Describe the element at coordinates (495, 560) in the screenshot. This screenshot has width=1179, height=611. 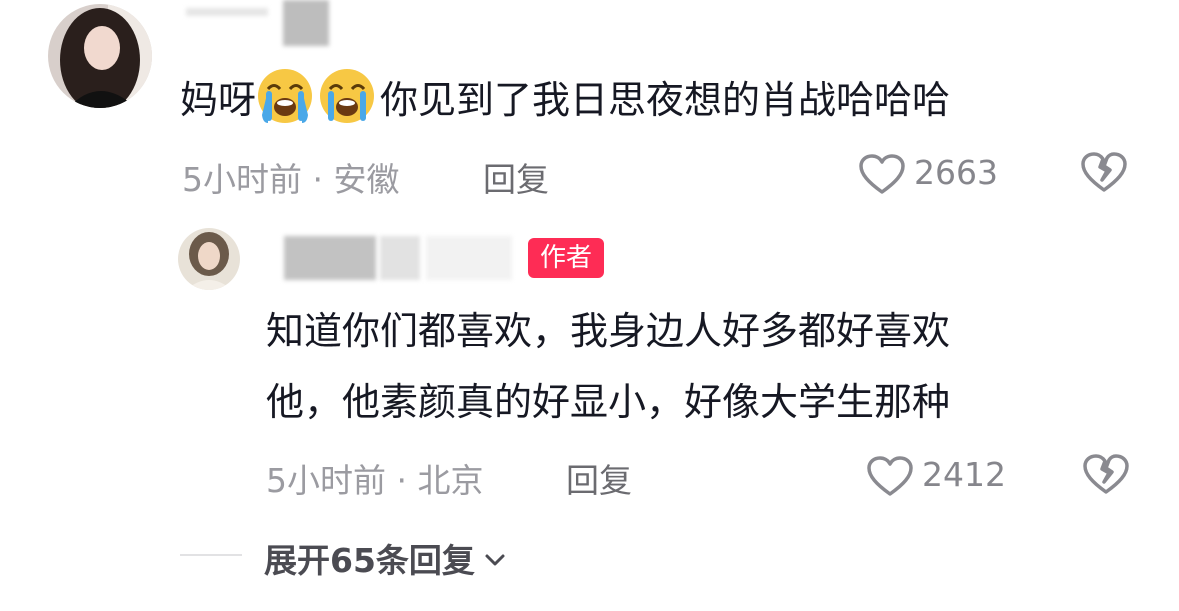
I see `chevron-down-icon` at that location.